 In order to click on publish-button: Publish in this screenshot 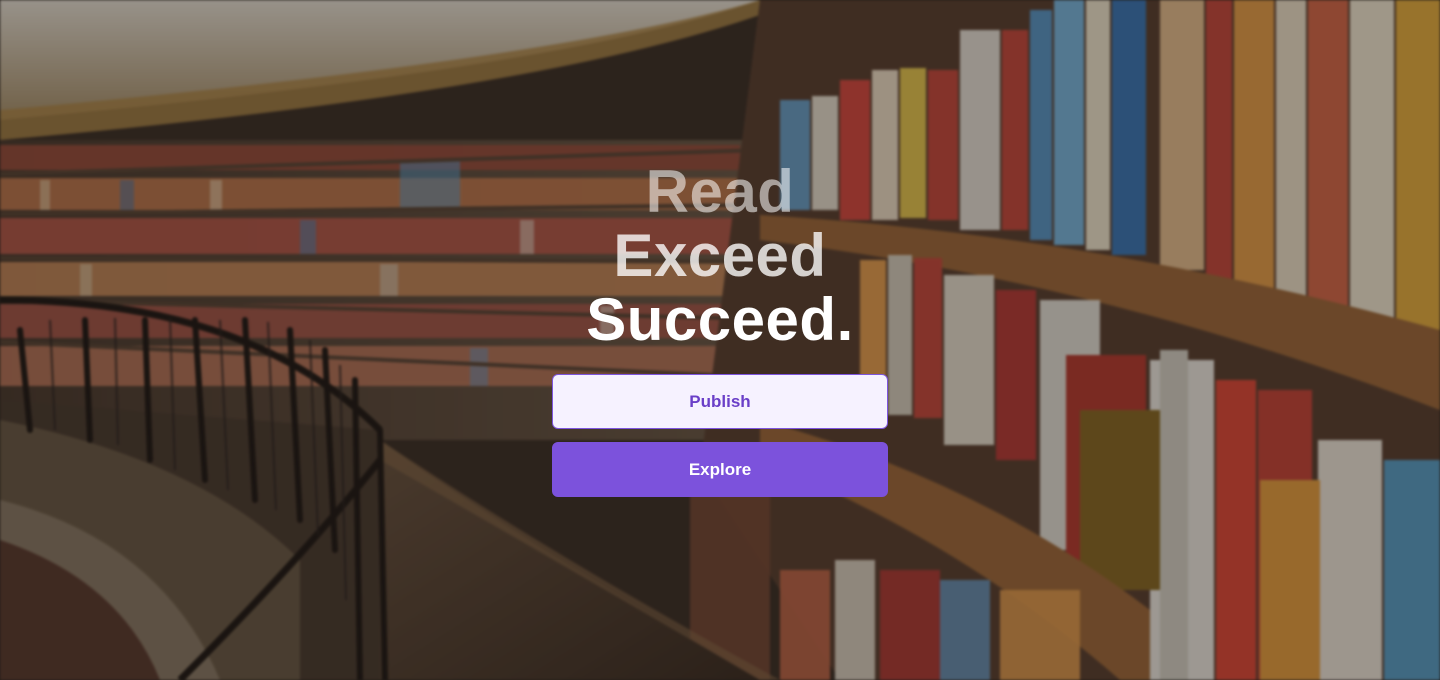, I will do `click(720, 401)`.